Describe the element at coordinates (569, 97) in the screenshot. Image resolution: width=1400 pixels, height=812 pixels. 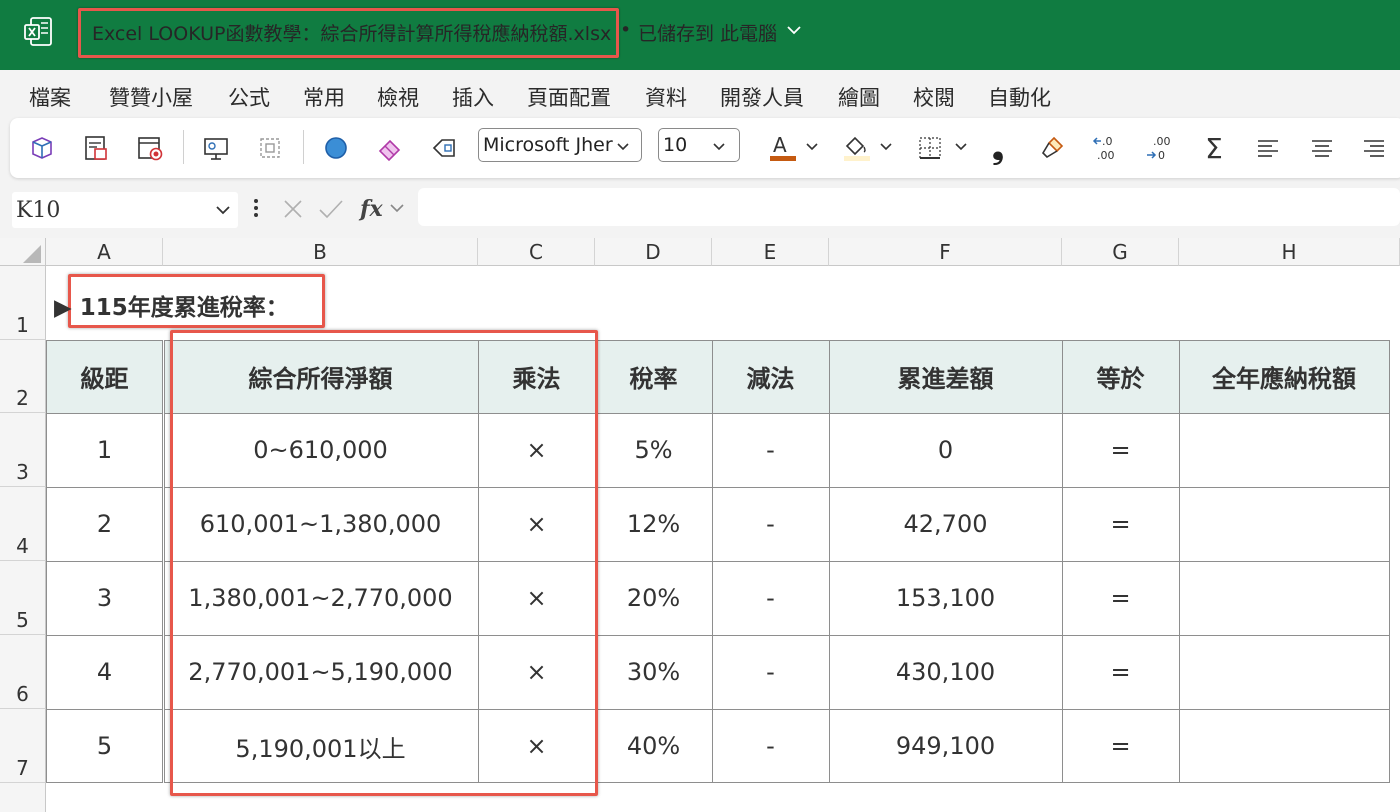
I see `menu-page-layout: 頁面配置` at that location.